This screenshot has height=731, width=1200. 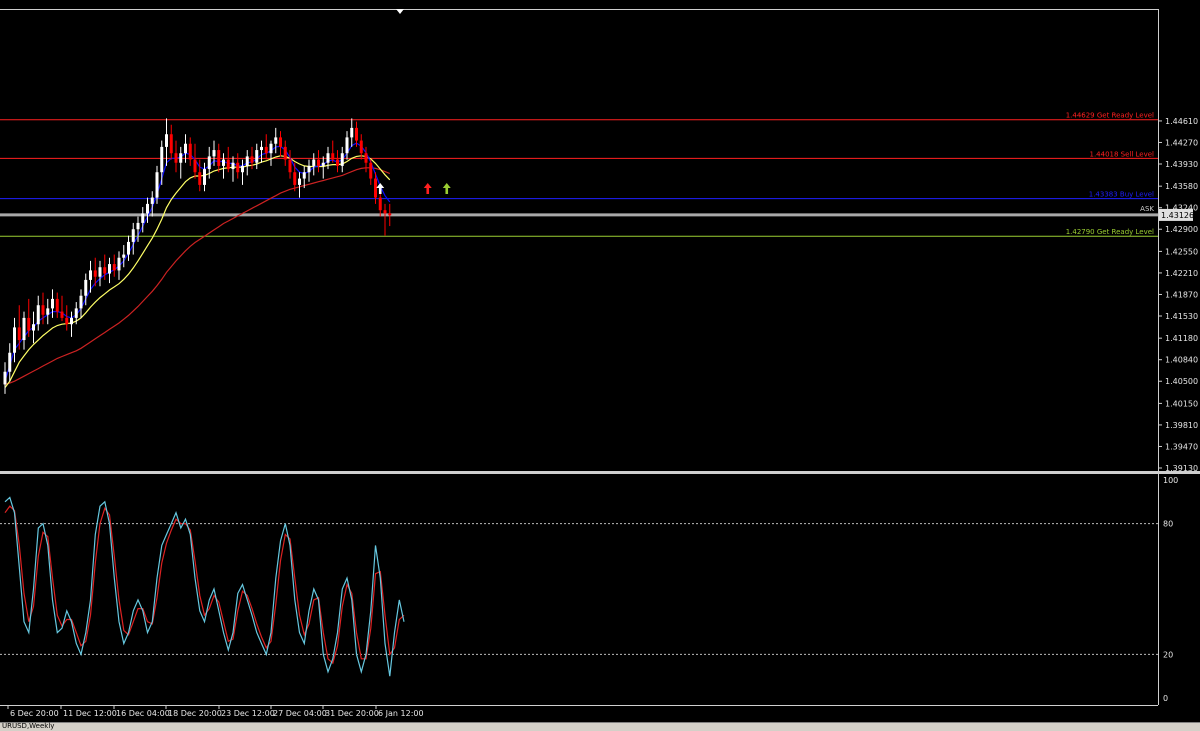 What do you see at coordinates (248, 713) in the screenshot?
I see `x-tick-label: 23 Dec 12:00` at bounding box center [248, 713].